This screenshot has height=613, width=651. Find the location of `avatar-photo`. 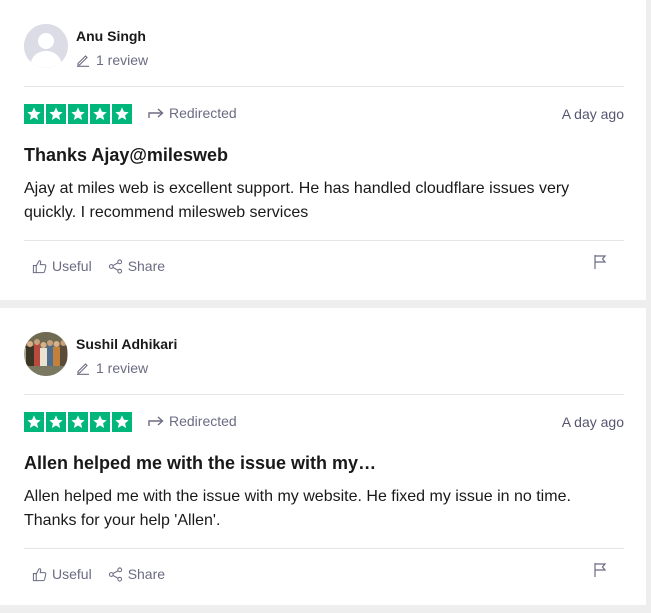

avatar-photo is located at coordinates (46, 354).